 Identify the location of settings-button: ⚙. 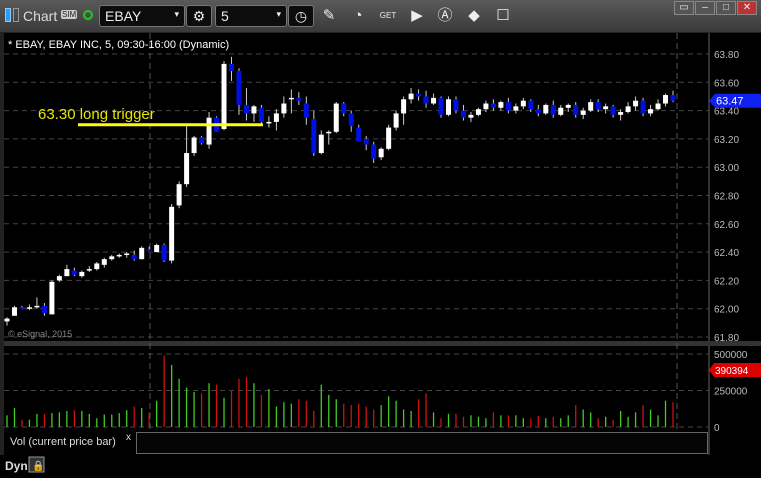
(199, 16).